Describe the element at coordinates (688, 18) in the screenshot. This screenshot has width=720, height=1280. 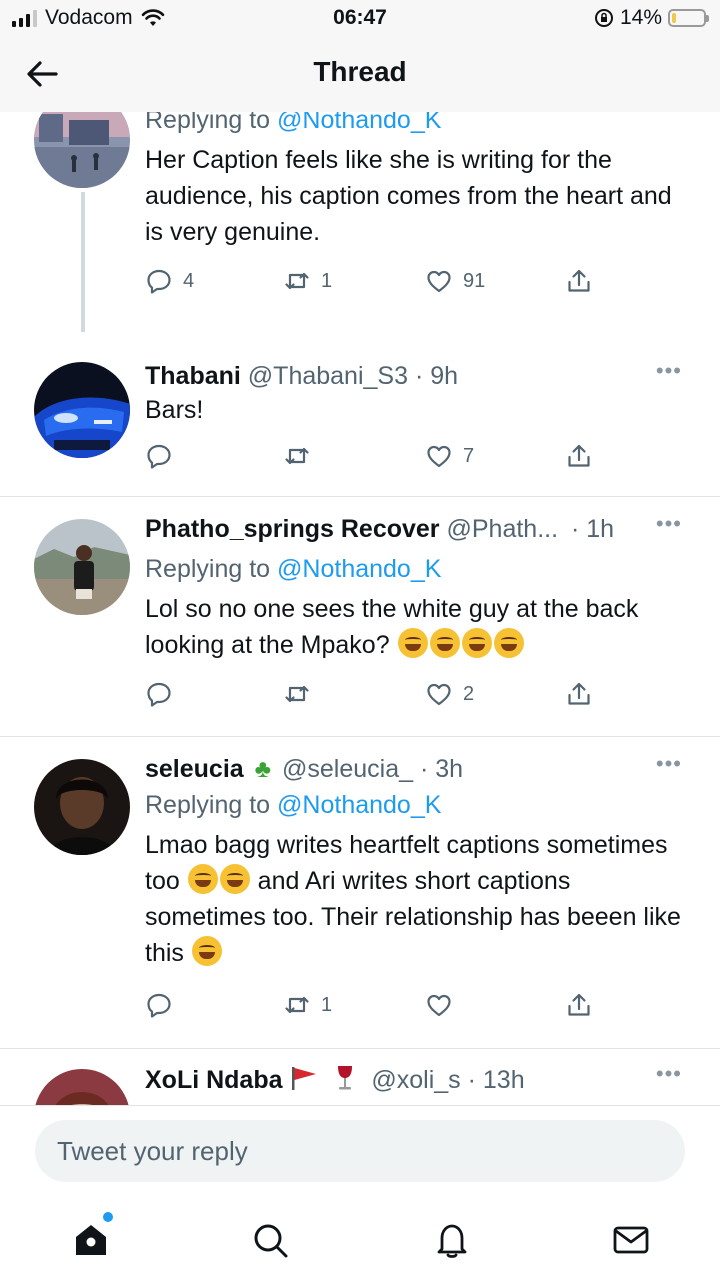
I see `battery-icon` at that location.